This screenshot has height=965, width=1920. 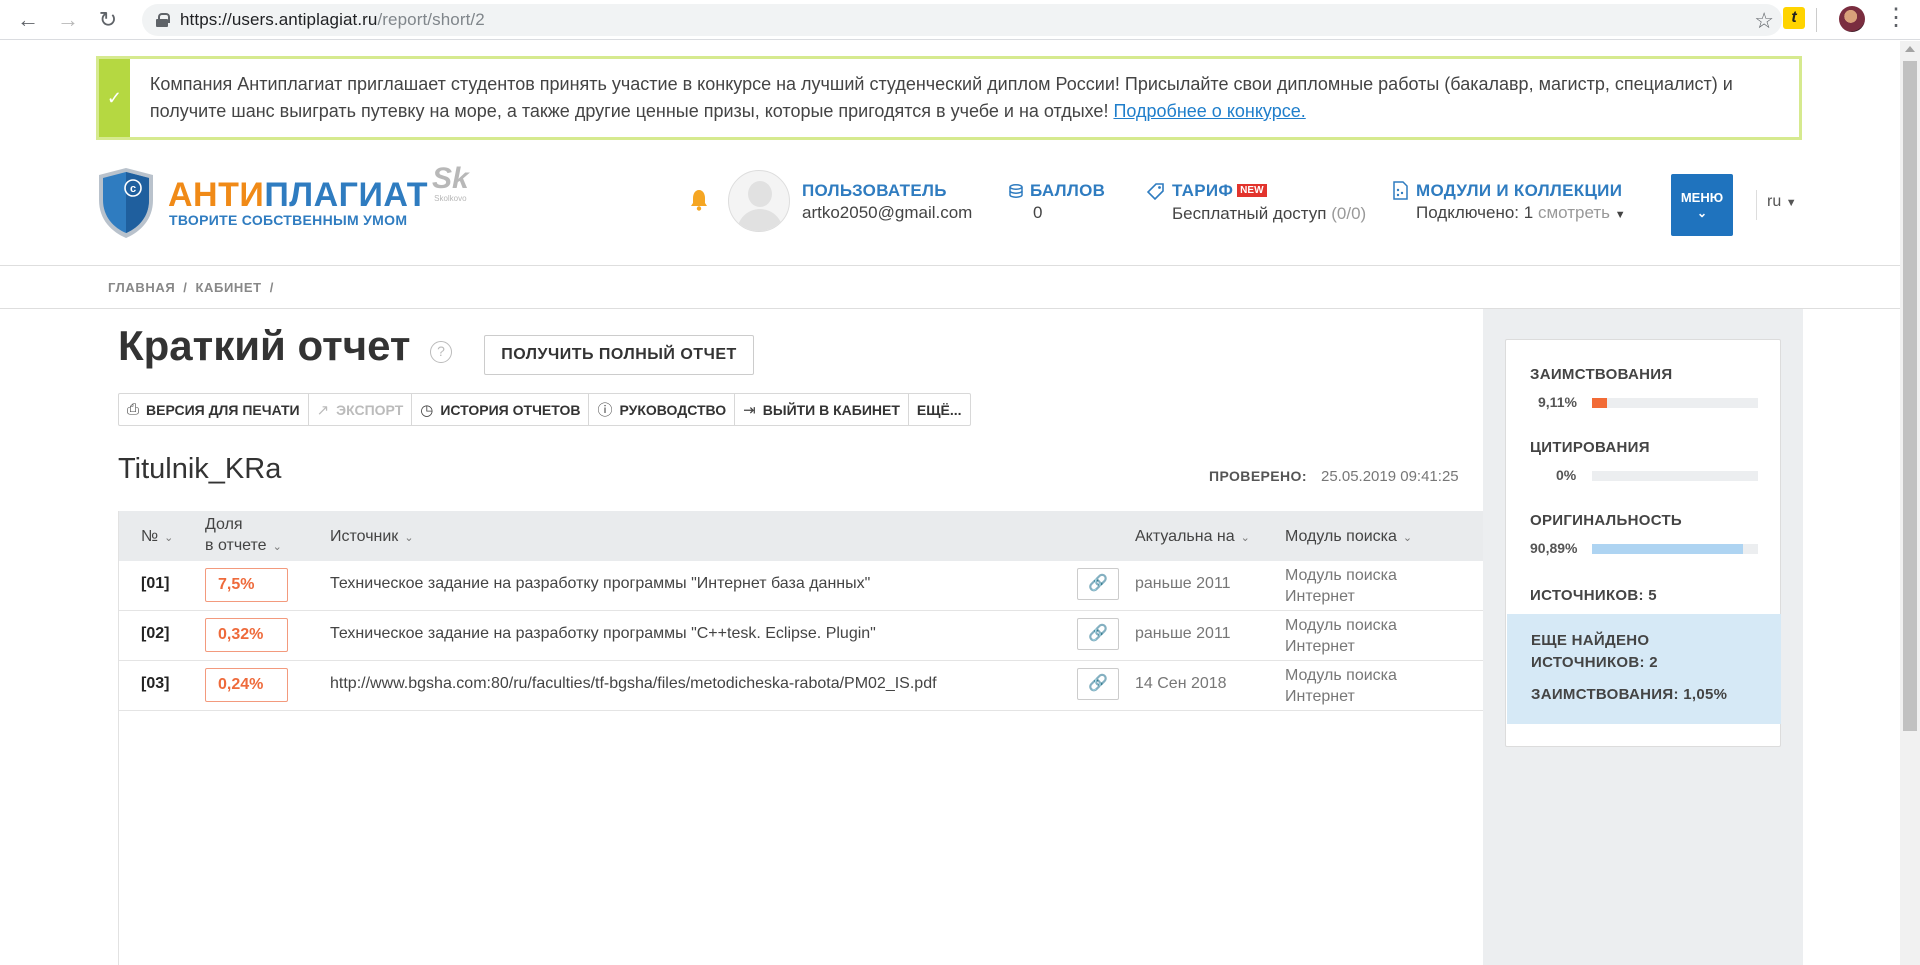 I want to click on breadcrumb-home: ГЛАВНАЯ, so click(x=141, y=287).